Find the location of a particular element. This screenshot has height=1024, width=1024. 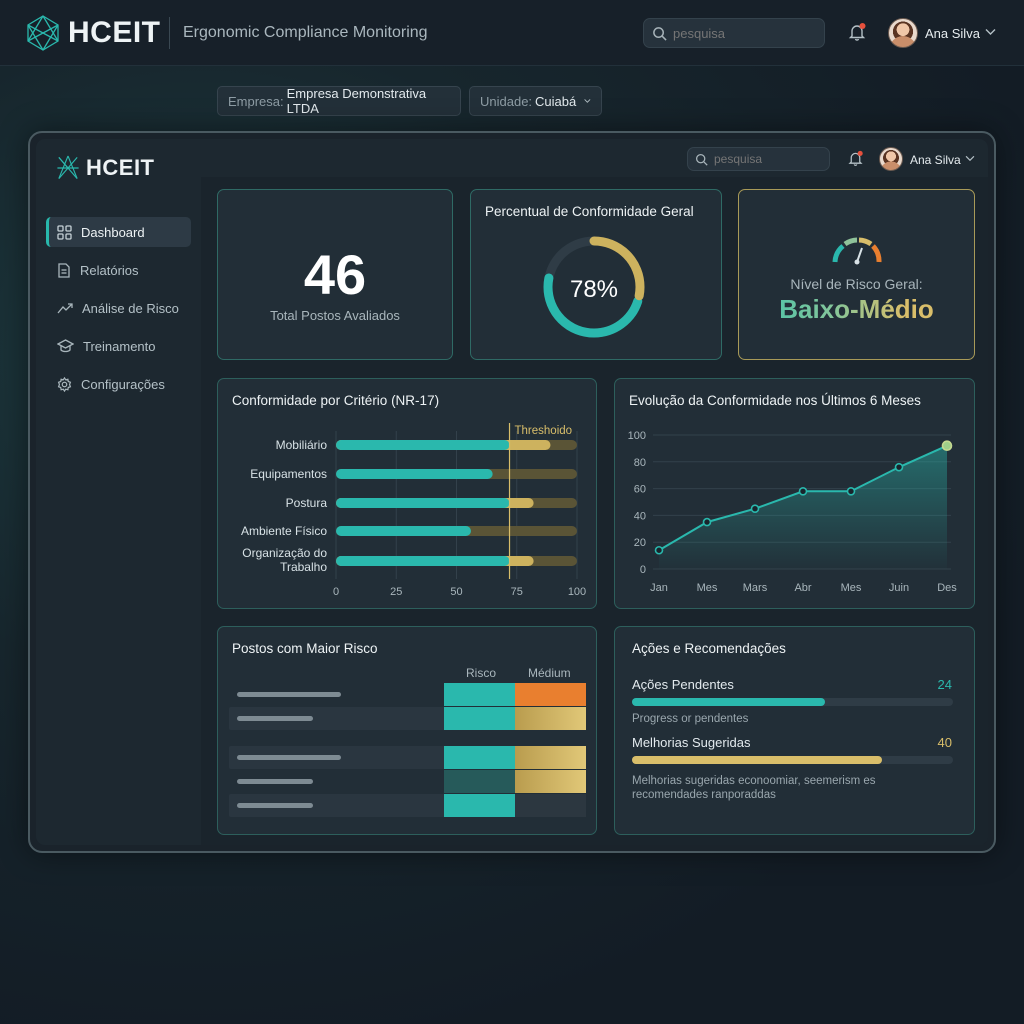

line-y-tick-label: 100 is located at coordinates (637, 436).